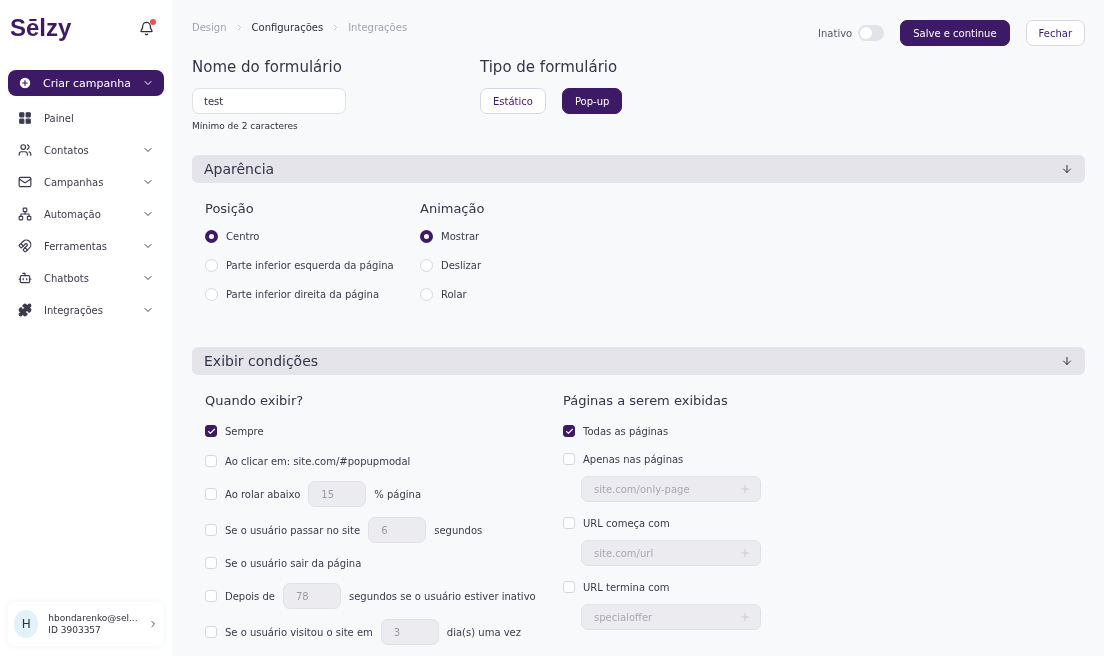 This screenshot has width=1104, height=656. I want to click on create-campaign-button: Criar campanha, so click(86, 83).